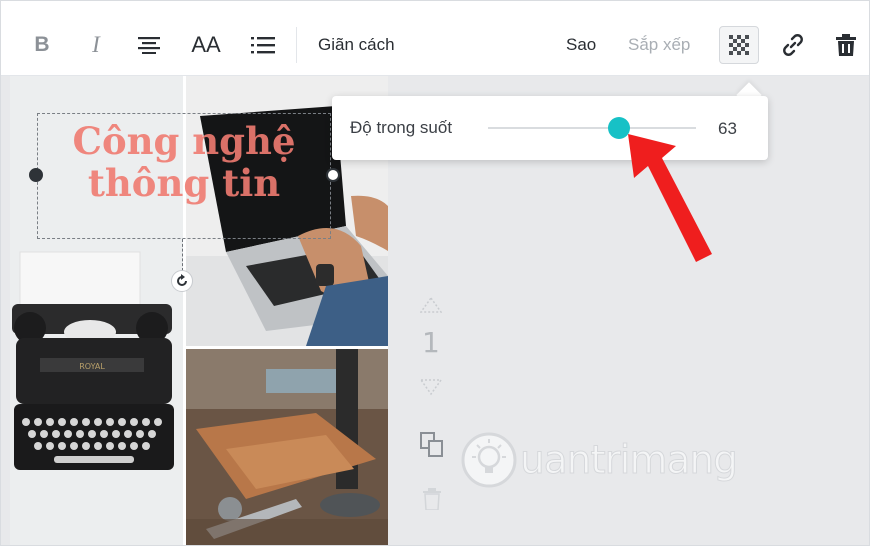 The image size is (870, 546). What do you see at coordinates (296, 45) in the screenshot?
I see `toolbar-divider` at bounding box center [296, 45].